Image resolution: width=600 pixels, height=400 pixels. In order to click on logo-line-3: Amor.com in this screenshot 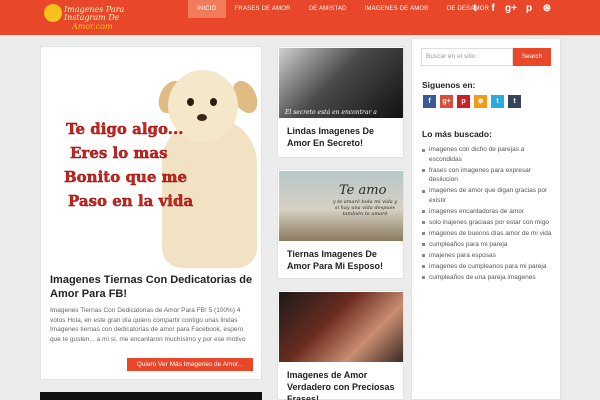, I will do `click(92, 26)`.